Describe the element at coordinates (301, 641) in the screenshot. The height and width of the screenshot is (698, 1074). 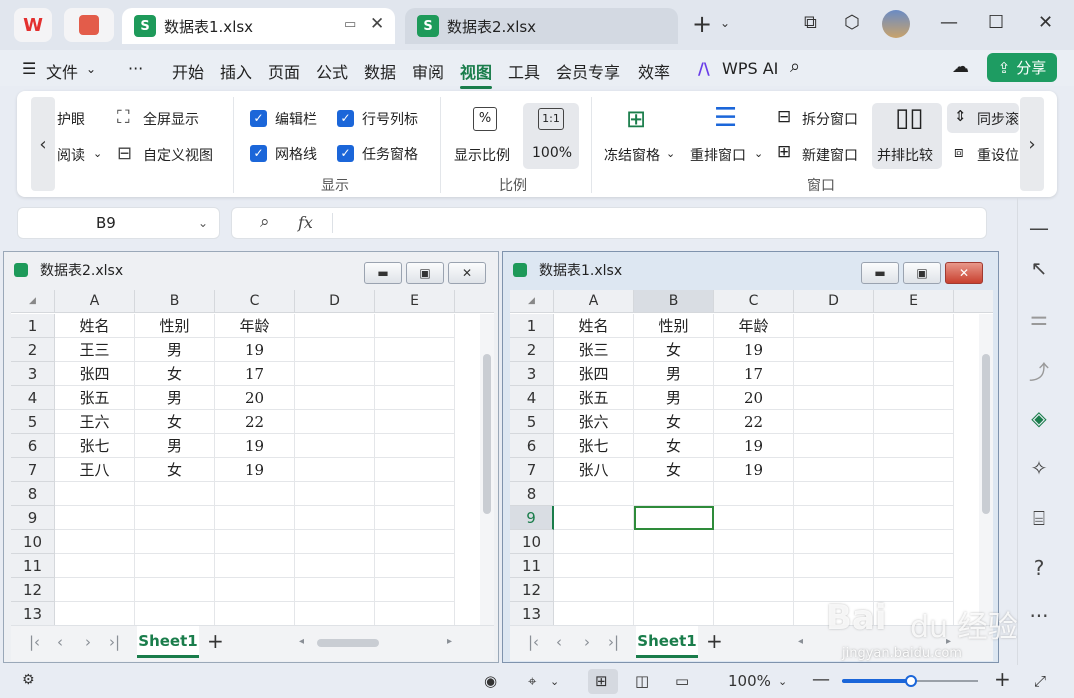
I see `scroll-left-icon: ◂` at that location.